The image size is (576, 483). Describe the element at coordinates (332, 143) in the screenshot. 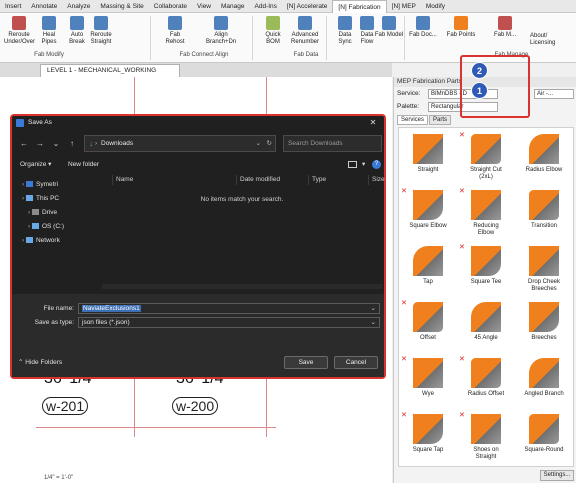

I see `search-input: Search Downloads` at that location.